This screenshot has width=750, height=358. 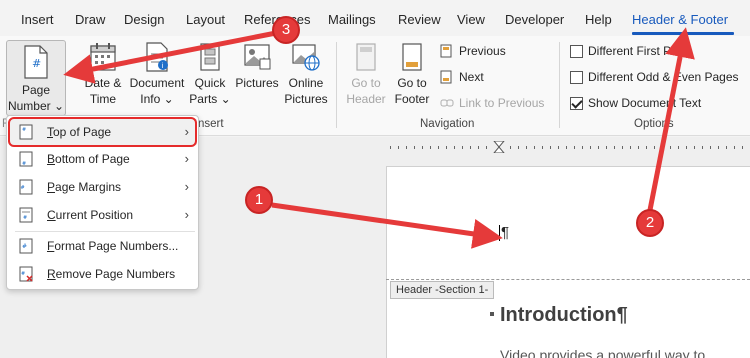 What do you see at coordinates (36, 90) in the screenshot?
I see `page-number-label-line1: Page` at bounding box center [36, 90].